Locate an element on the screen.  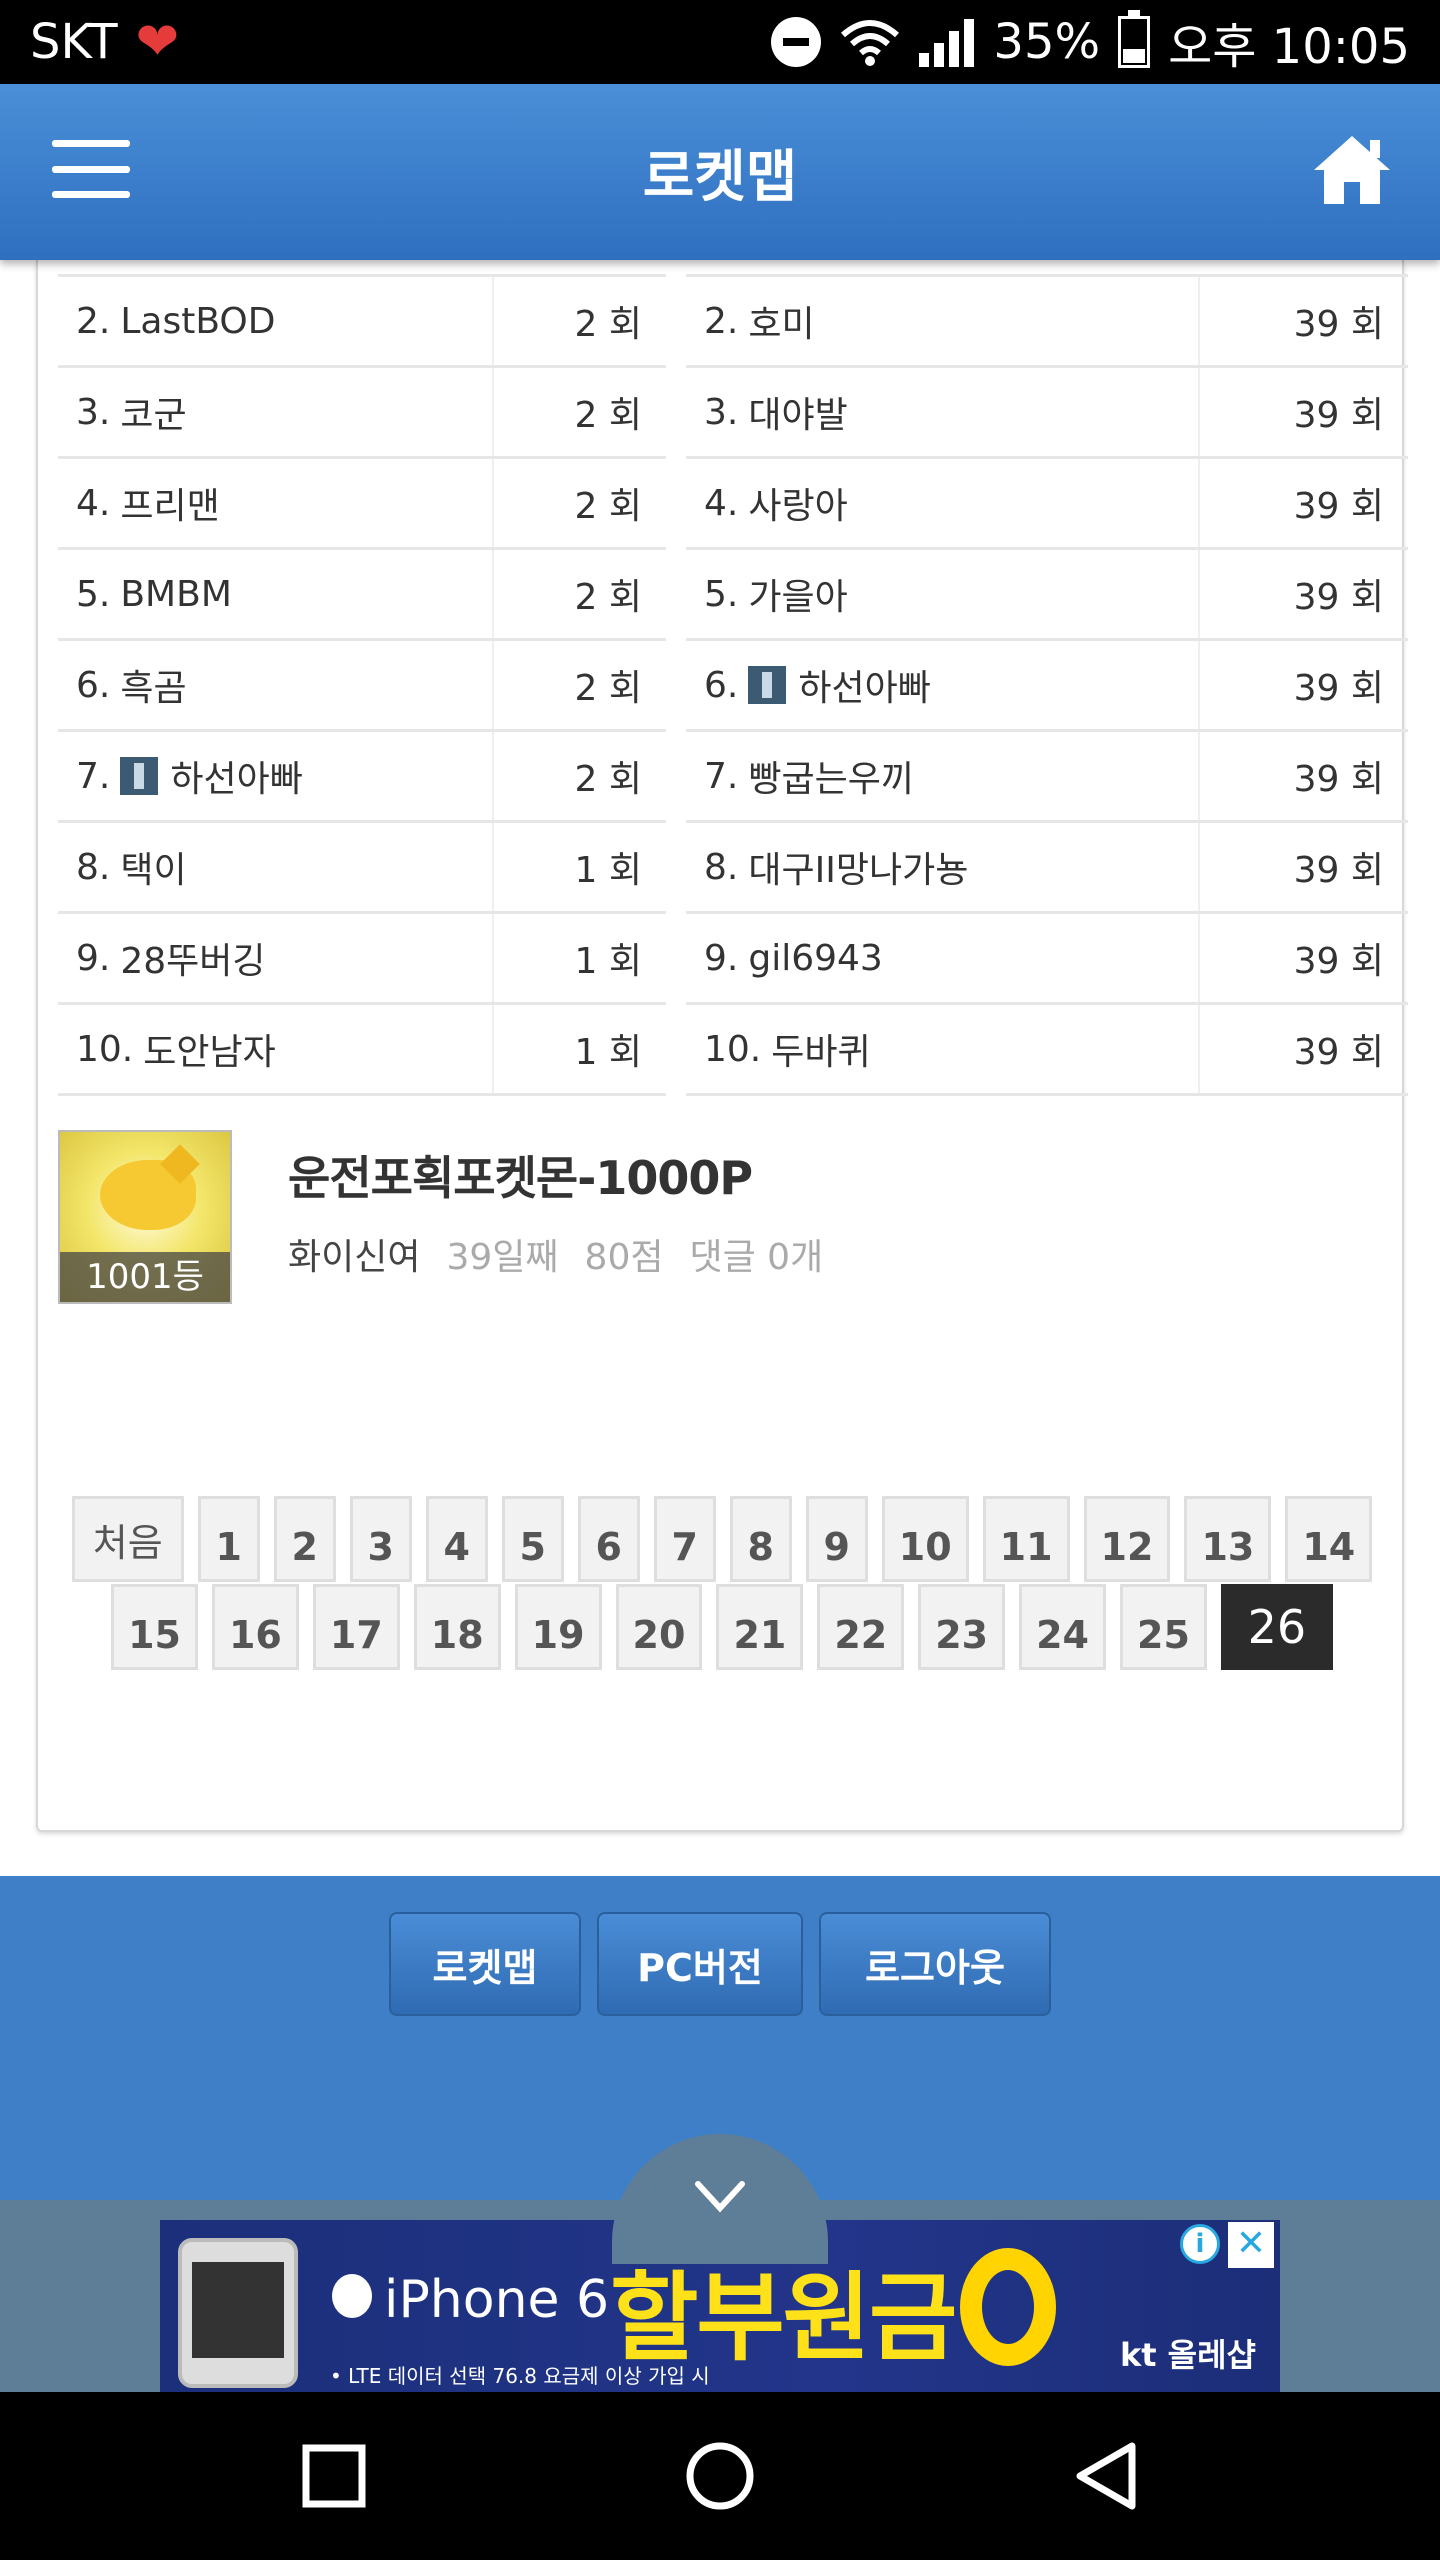
ad-info-icon: i is located at coordinates (1200, 2244).